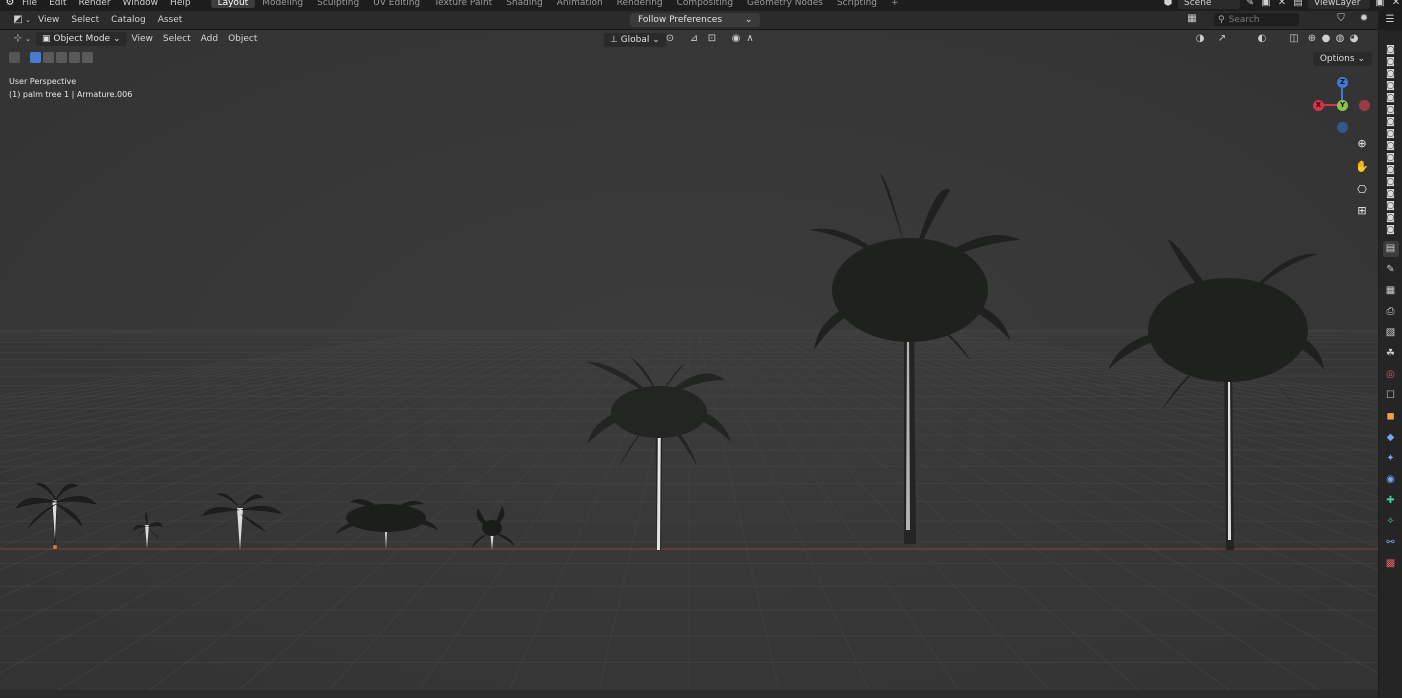 This screenshot has width=1402, height=698. I want to click on tab-shading: Shading, so click(524, 4).